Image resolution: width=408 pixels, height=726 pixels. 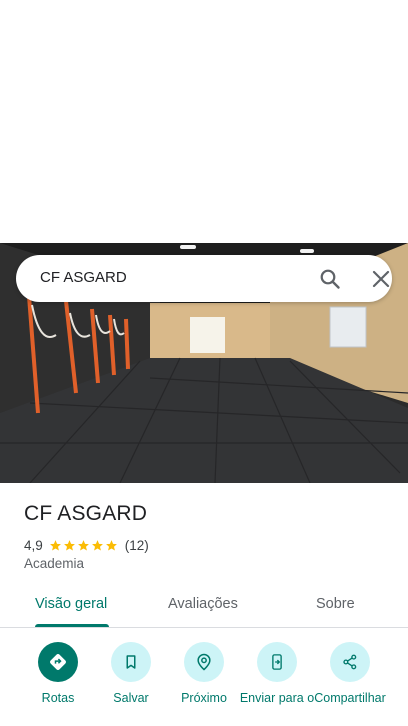 What do you see at coordinates (131, 698) in the screenshot?
I see `save-label: Salvar` at bounding box center [131, 698].